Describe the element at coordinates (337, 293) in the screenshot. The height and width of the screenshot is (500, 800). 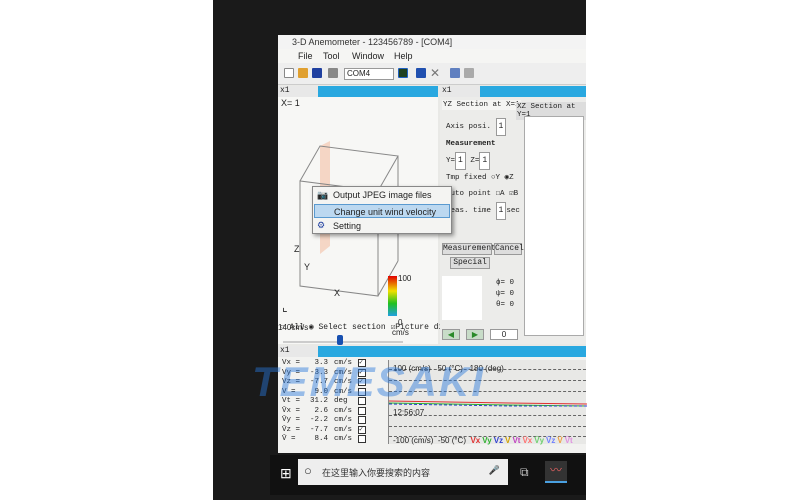
I see `axis-x-label: X` at that location.